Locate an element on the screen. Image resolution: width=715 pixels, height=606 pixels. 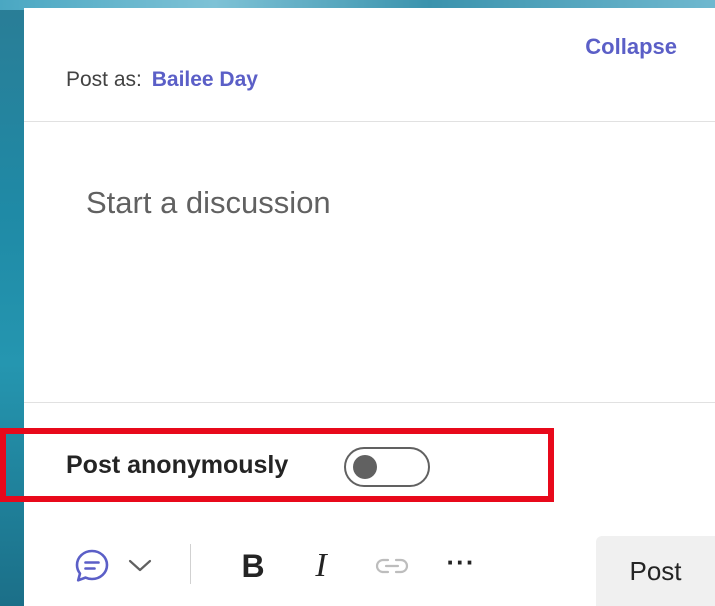
post-anonymously-label: Post anonymously is located at coordinates (177, 465).